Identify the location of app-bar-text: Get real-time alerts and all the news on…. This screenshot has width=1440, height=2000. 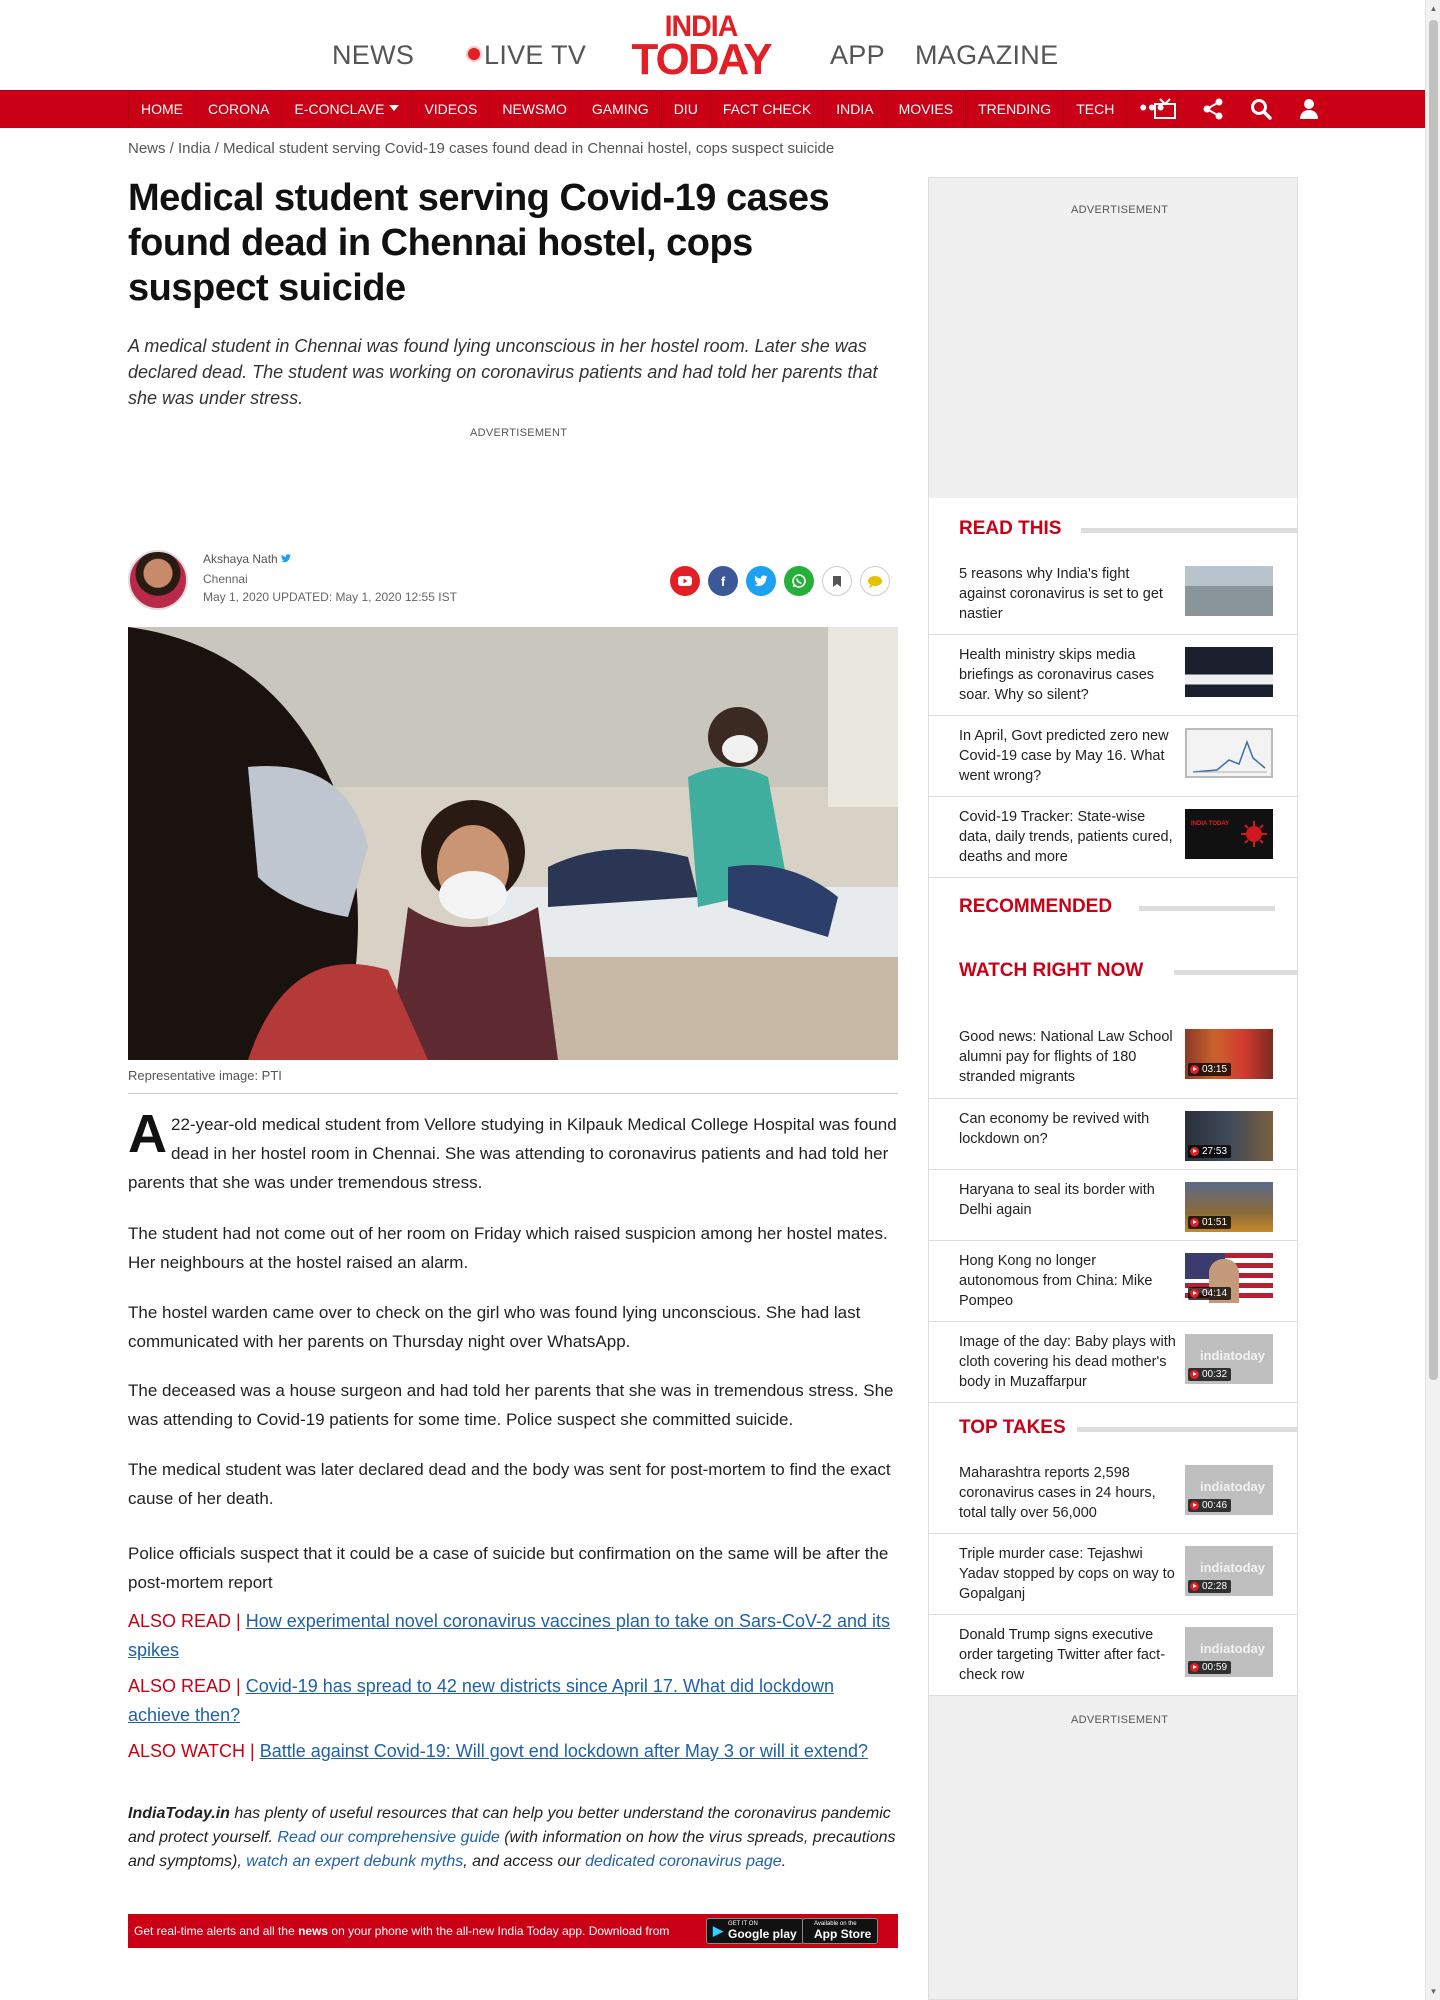
(401, 1931).